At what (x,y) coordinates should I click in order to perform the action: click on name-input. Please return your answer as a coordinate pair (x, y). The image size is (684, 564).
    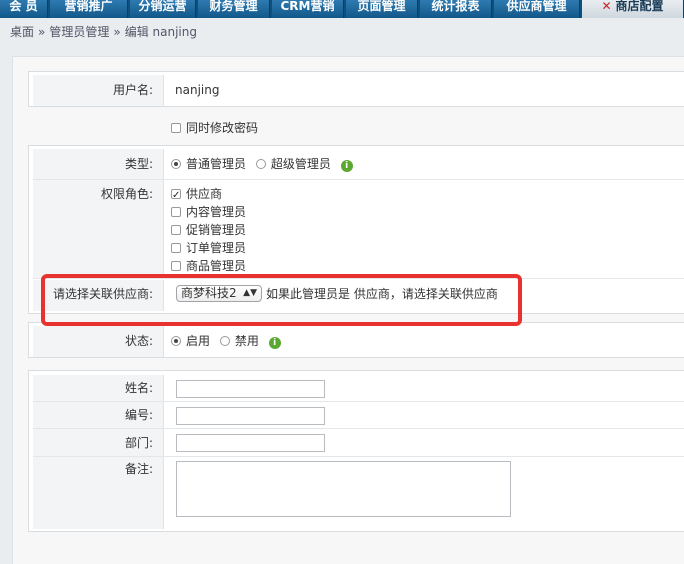
    Looking at the image, I should click on (250, 389).